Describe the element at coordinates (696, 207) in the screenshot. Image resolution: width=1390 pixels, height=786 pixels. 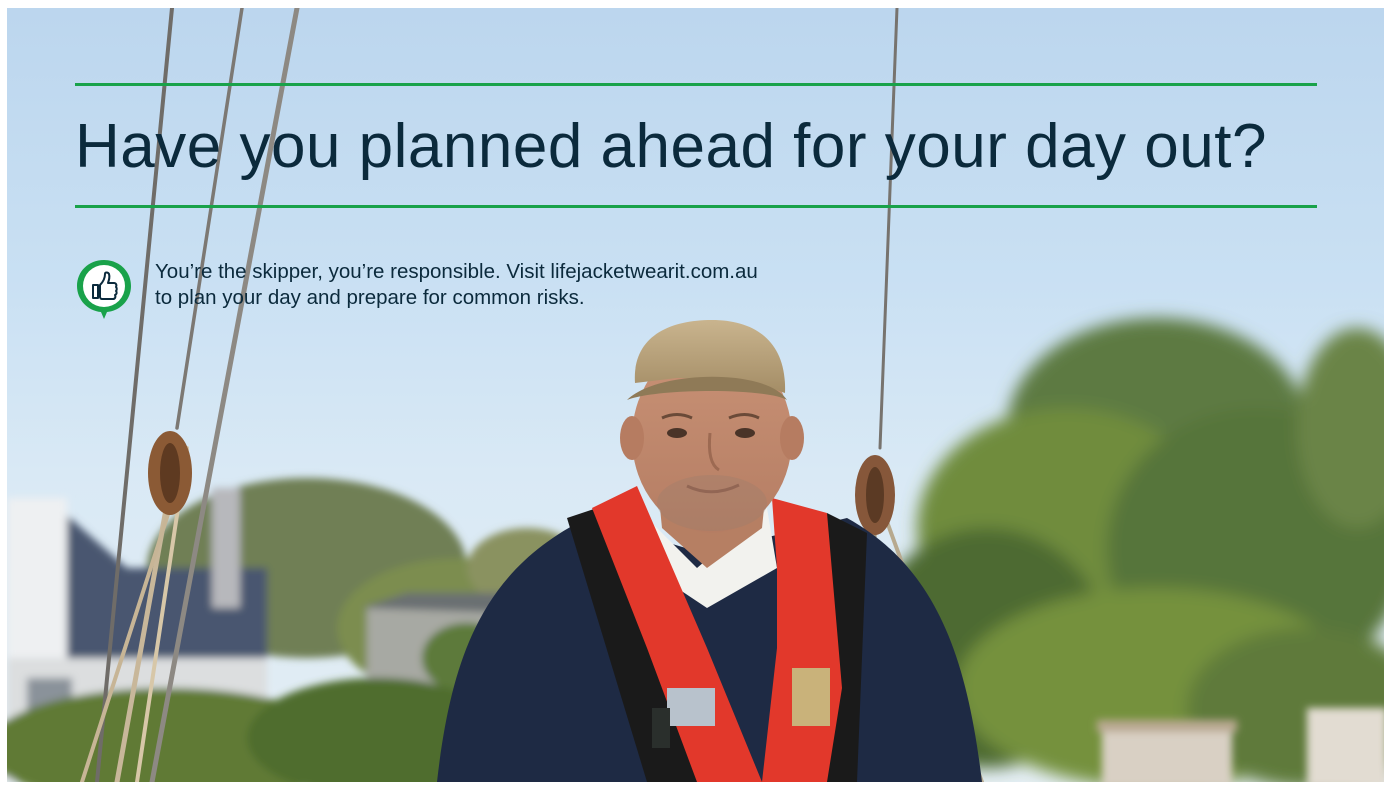
I see `headline-bottom-rule` at that location.